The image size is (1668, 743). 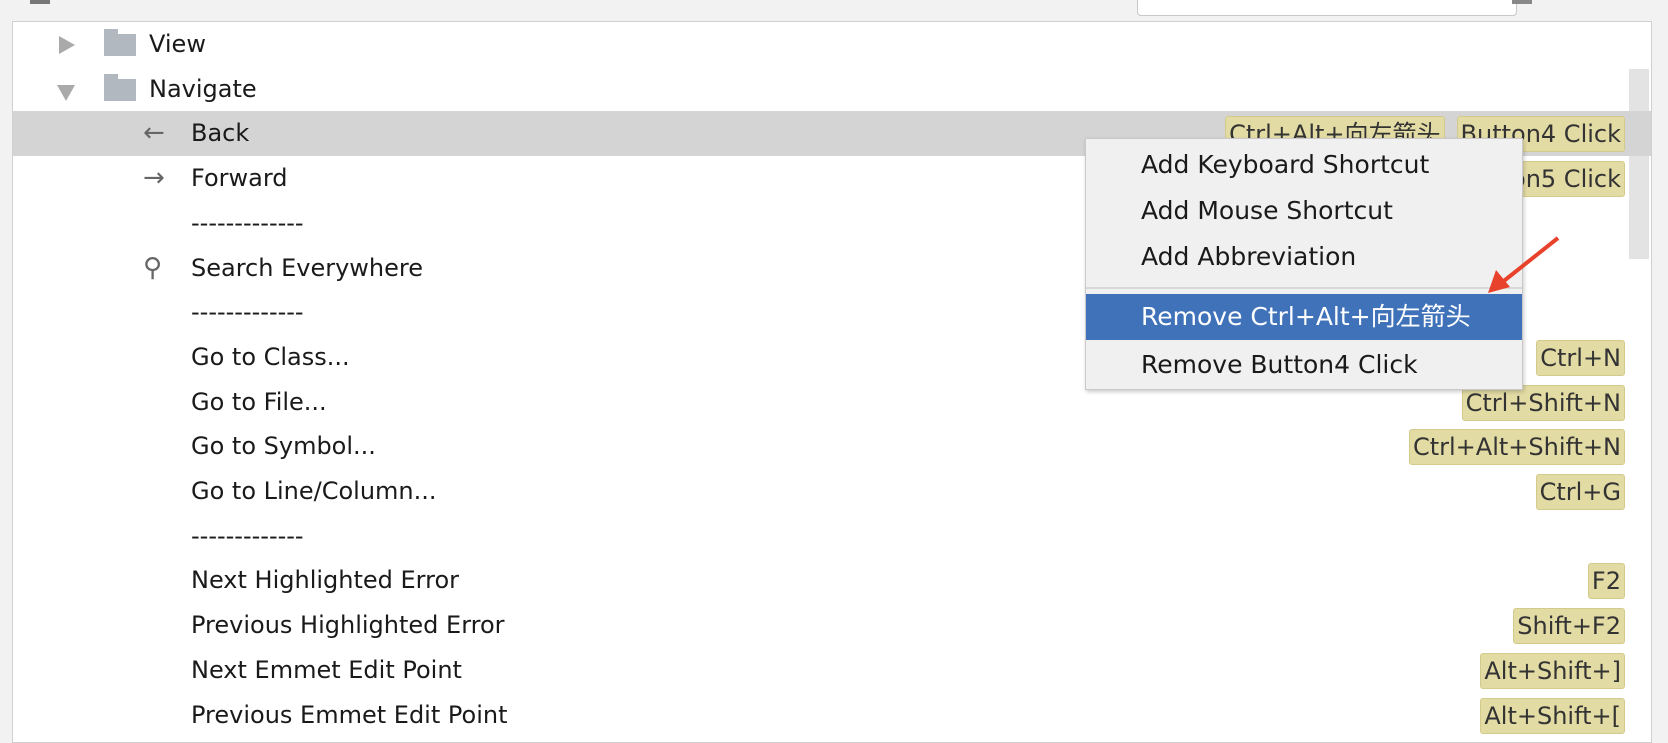 What do you see at coordinates (1524, 264) in the screenshot?
I see `annotation-arrow` at bounding box center [1524, 264].